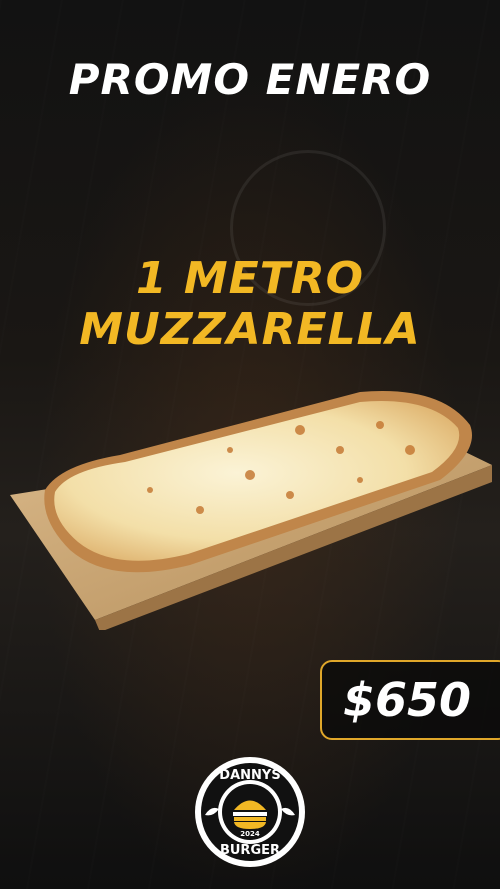  Describe the element at coordinates (249, 775) in the screenshot. I see `logo-top-text: DANNYS` at that location.